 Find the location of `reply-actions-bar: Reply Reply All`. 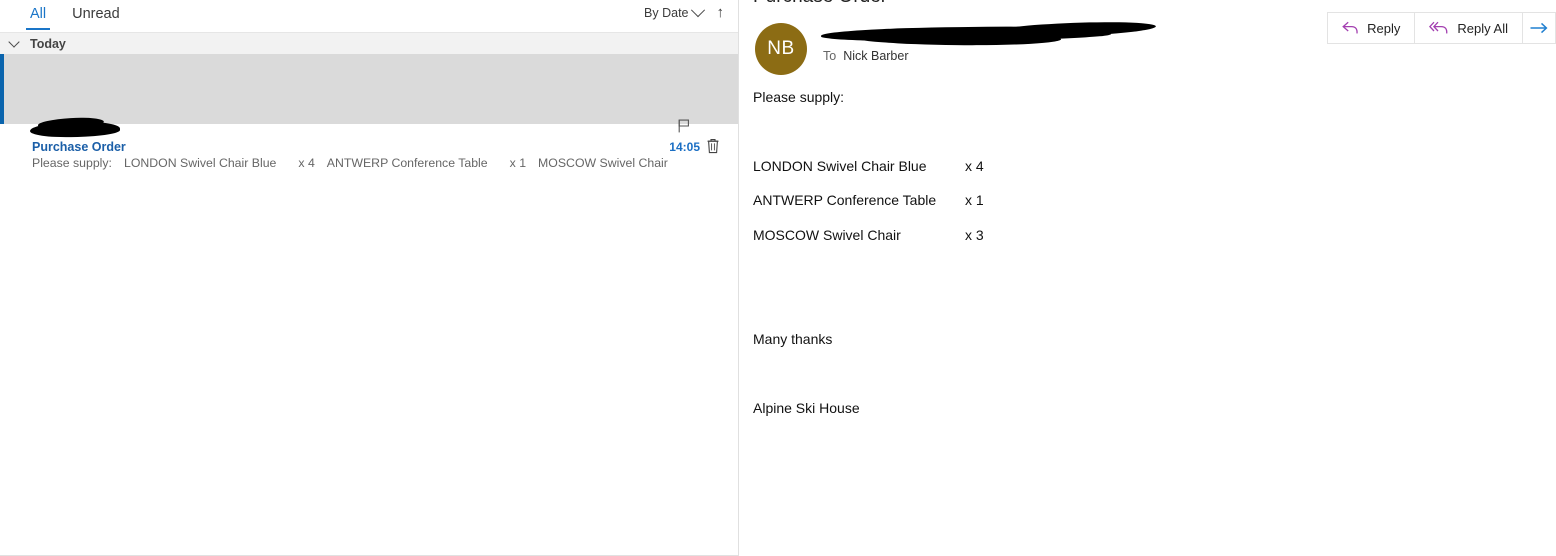

reply-actions-bar: Reply Reply All is located at coordinates (1441, 28).